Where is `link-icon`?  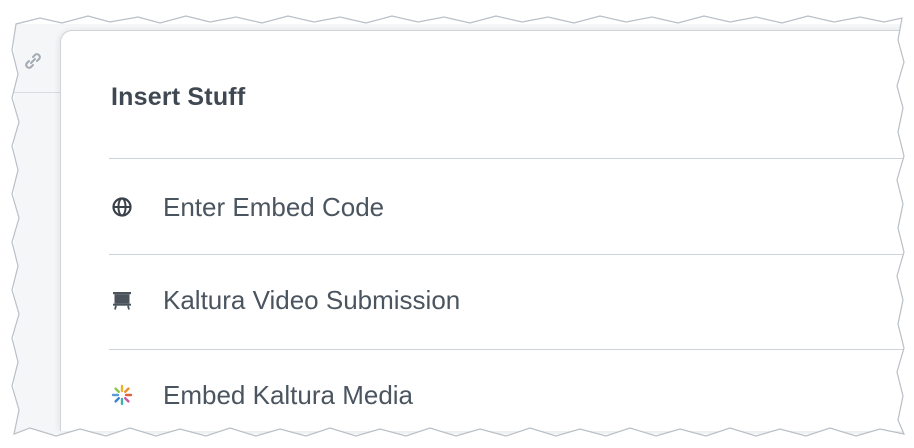 link-icon is located at coordinates (33, 61).